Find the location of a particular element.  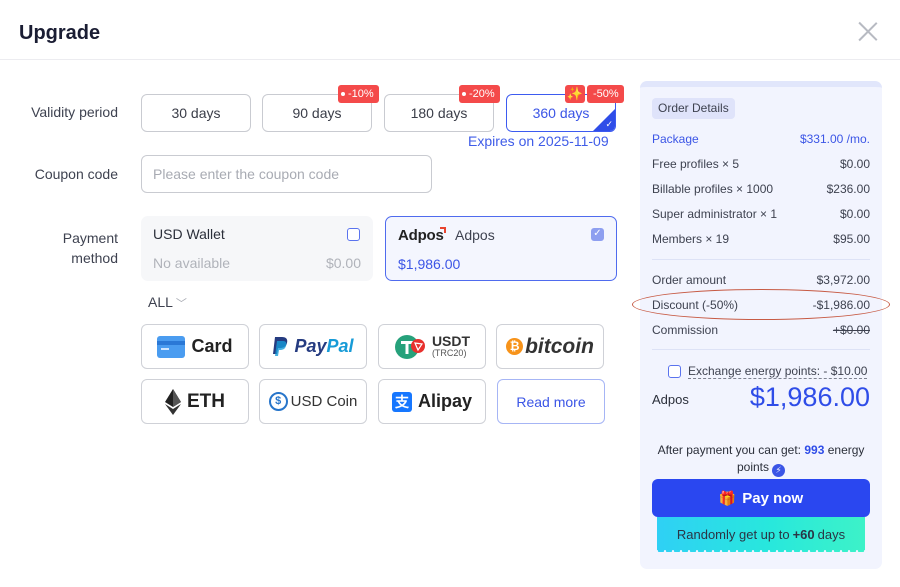

method-label: ETH is located at coordinates (206, 401).